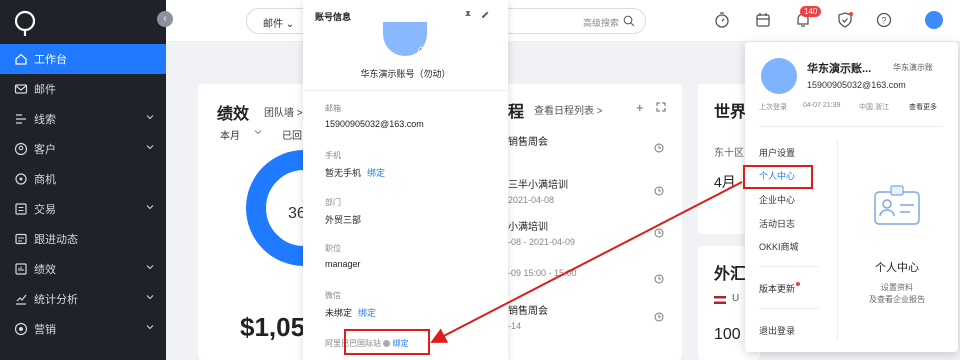 The width and height of the screenshot is (960, 360). What do you see at coordinates (897, 294) in the screenshot?
I see `personal-center-card-desc: 设置资料 及查看企业报告` at bounding box center [897, 294].